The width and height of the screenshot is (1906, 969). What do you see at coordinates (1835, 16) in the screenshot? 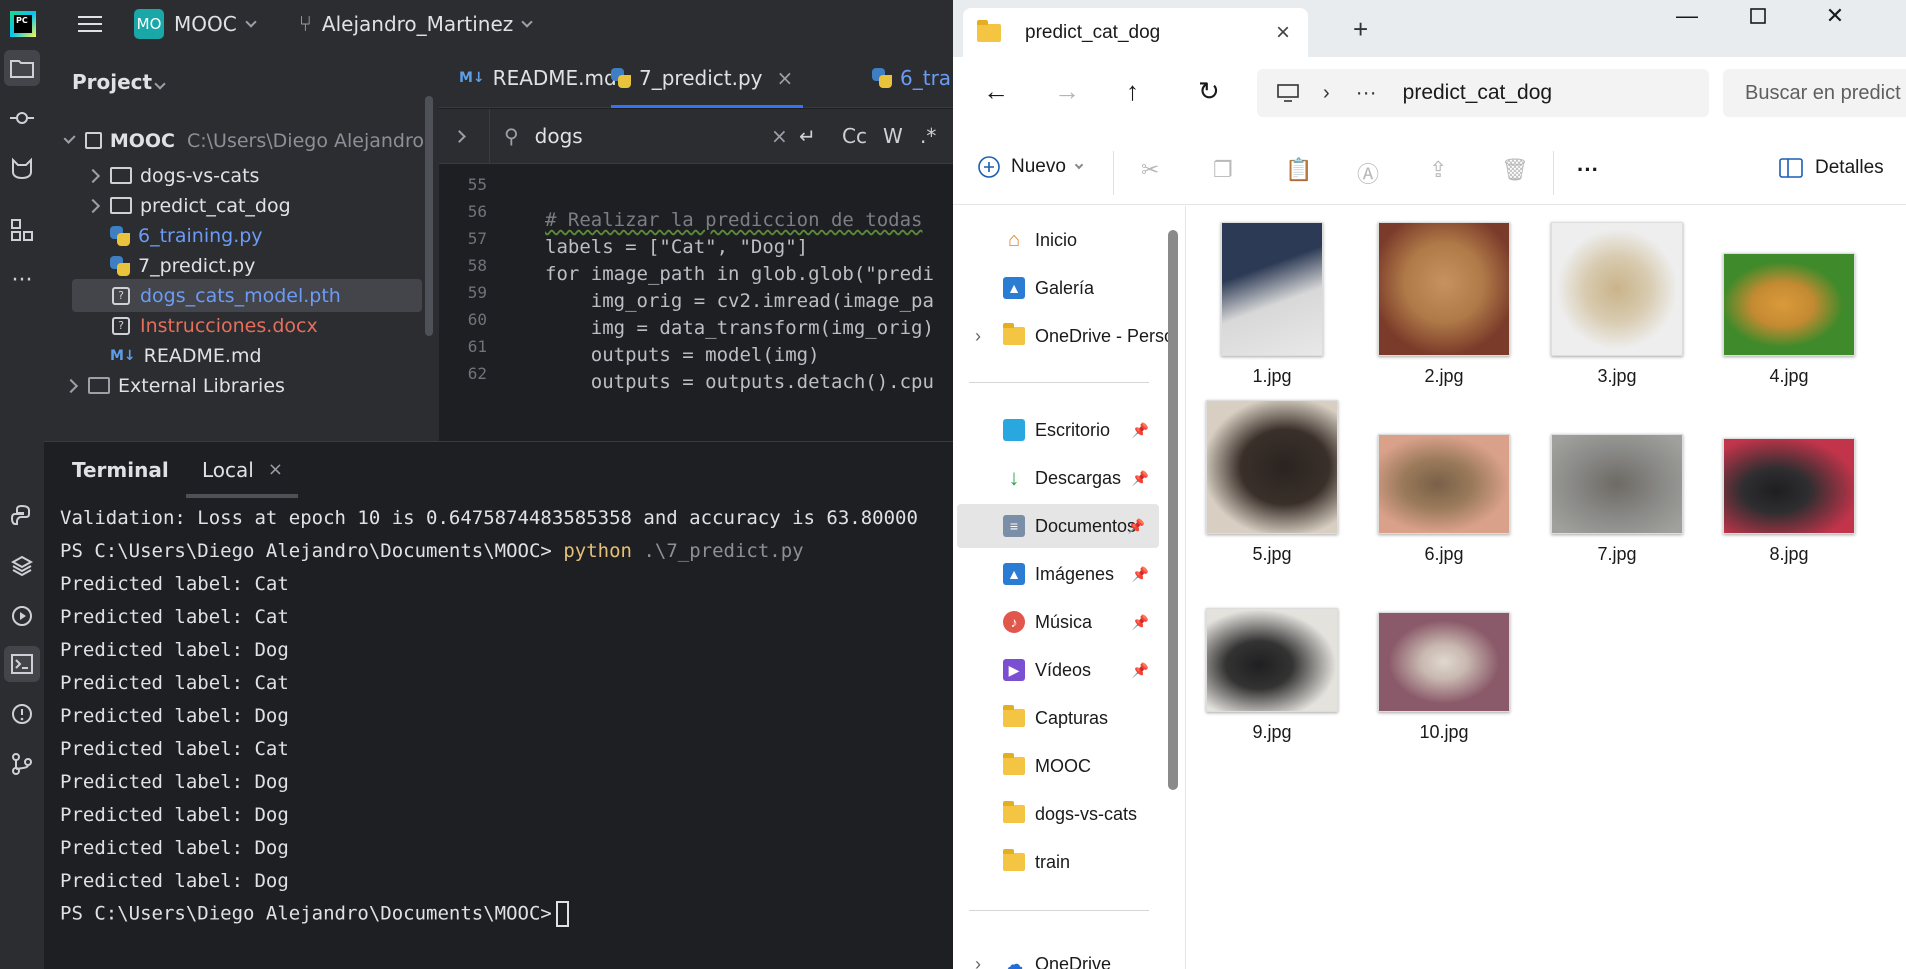
I see `close-window-icon: ✕` at bounding box center [1835, 16].